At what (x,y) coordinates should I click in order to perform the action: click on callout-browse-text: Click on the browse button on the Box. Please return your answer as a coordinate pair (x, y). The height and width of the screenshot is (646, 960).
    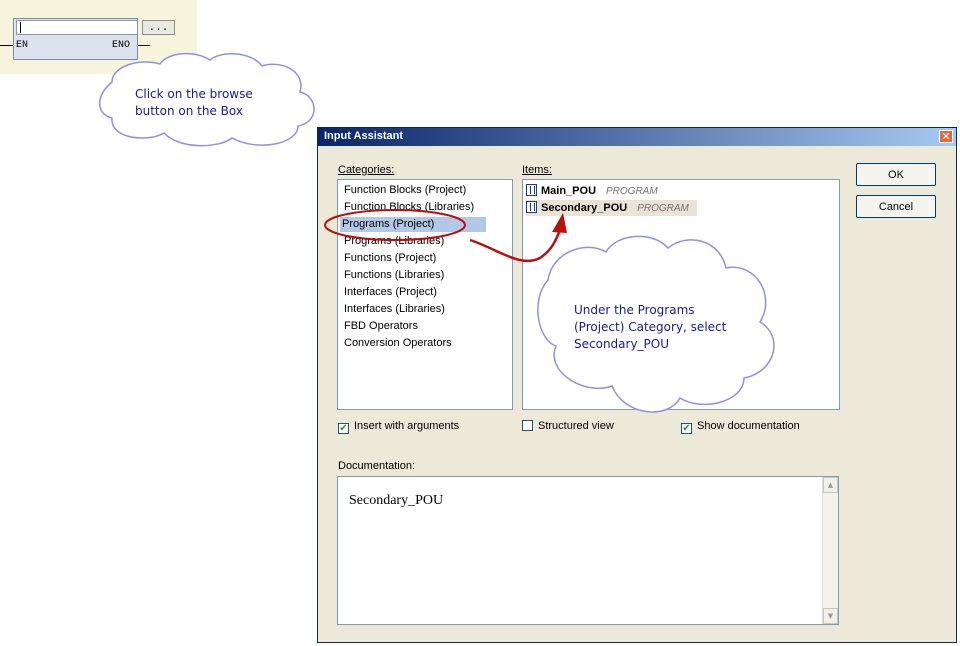
    Looking at the image, I should click on (194, 102).